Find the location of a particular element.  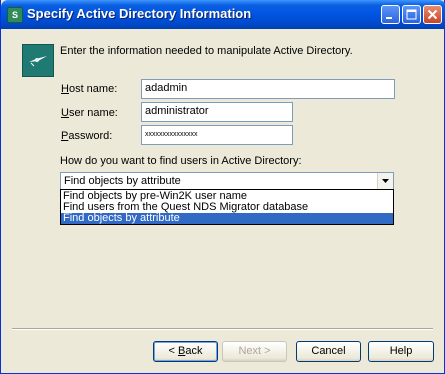

close-icon is located at coordinates (432, 14).